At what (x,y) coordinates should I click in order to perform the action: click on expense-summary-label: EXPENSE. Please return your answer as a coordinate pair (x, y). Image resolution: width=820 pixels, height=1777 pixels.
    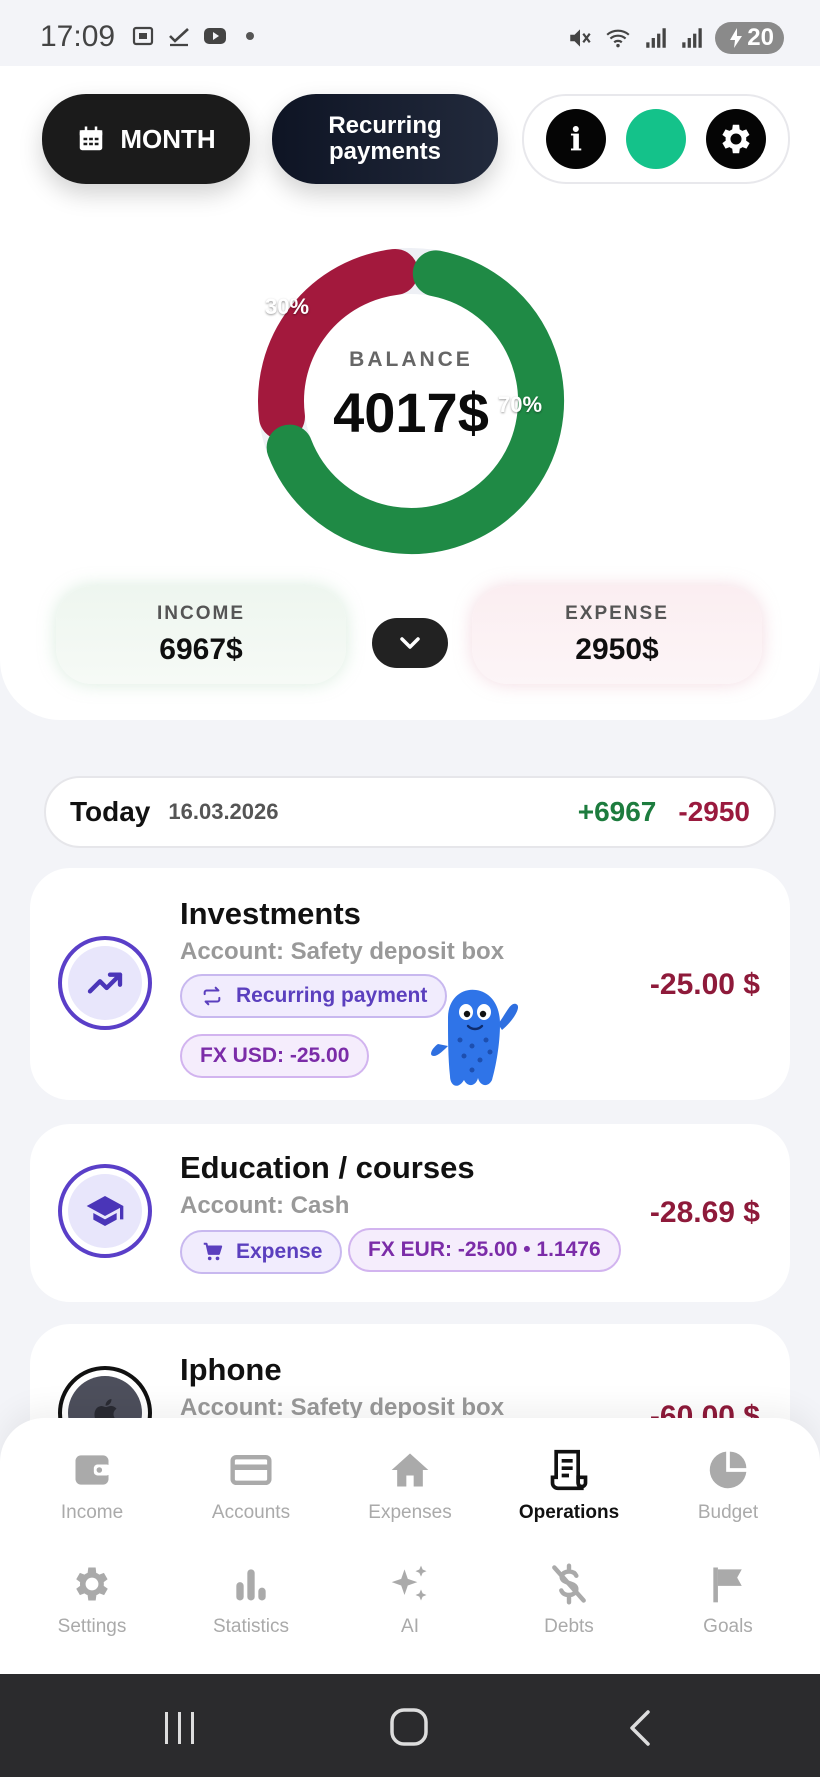
    Looking at the image, I should click on (617, 613).